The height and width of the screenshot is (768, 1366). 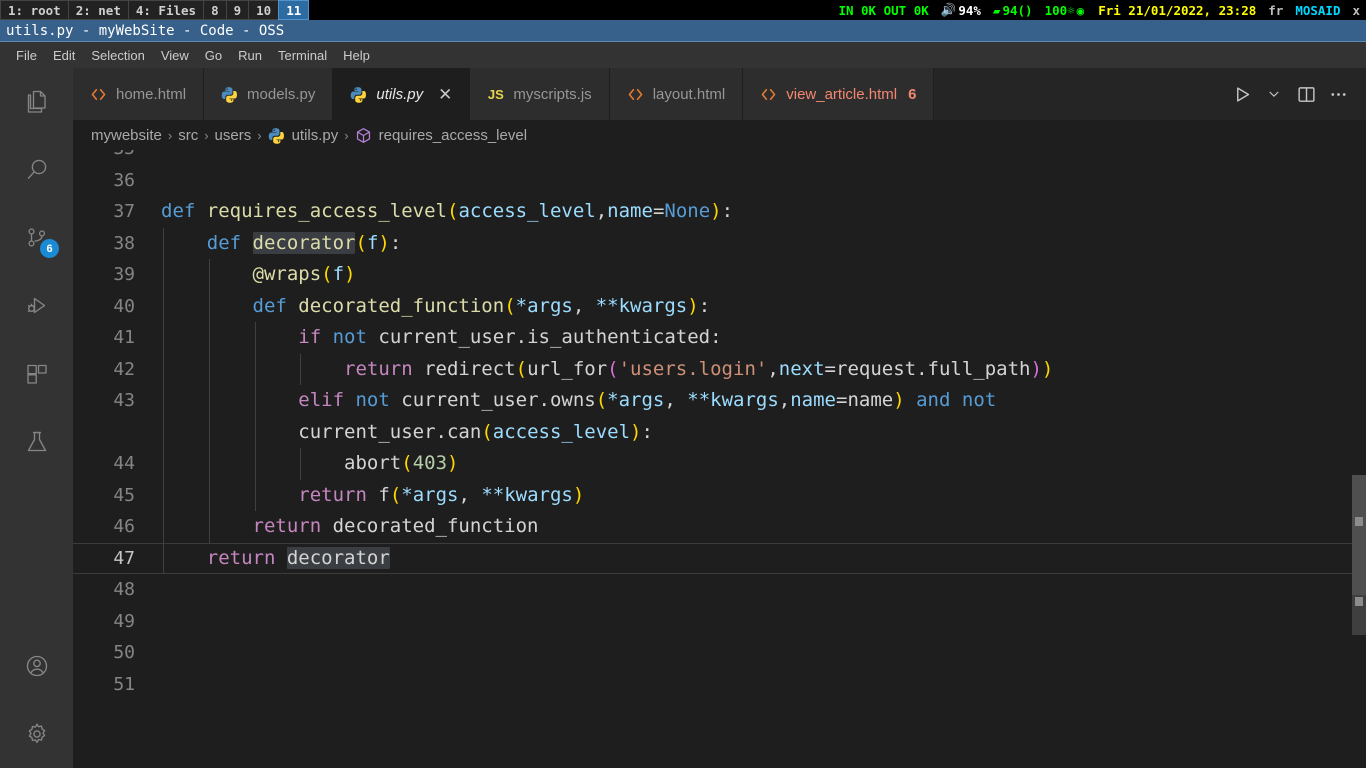 I want to click on menu-item-terminal: Terminal, so click(x=302, y=55).